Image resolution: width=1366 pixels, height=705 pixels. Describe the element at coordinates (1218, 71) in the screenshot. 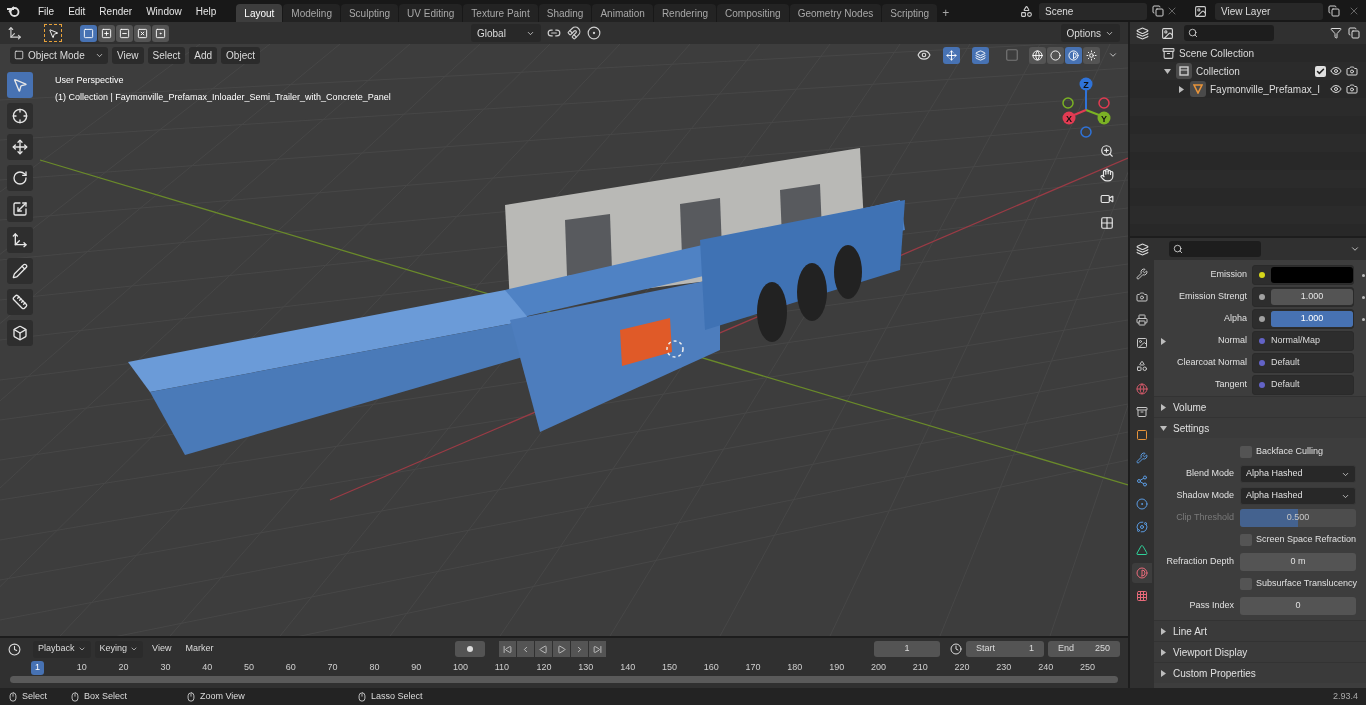

I see `outliner-item: Collection` at that location.